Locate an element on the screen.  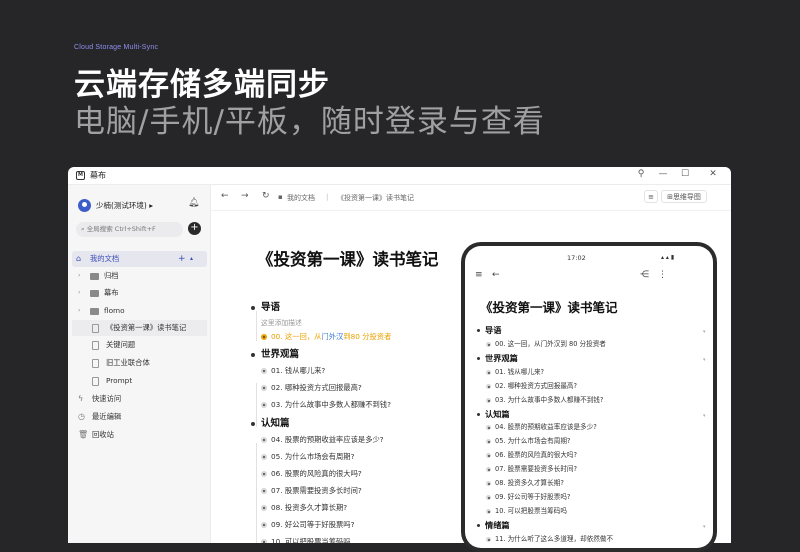
phone-status-icons: ▴ ▴ ▮ is located at coordinates (668, 257).